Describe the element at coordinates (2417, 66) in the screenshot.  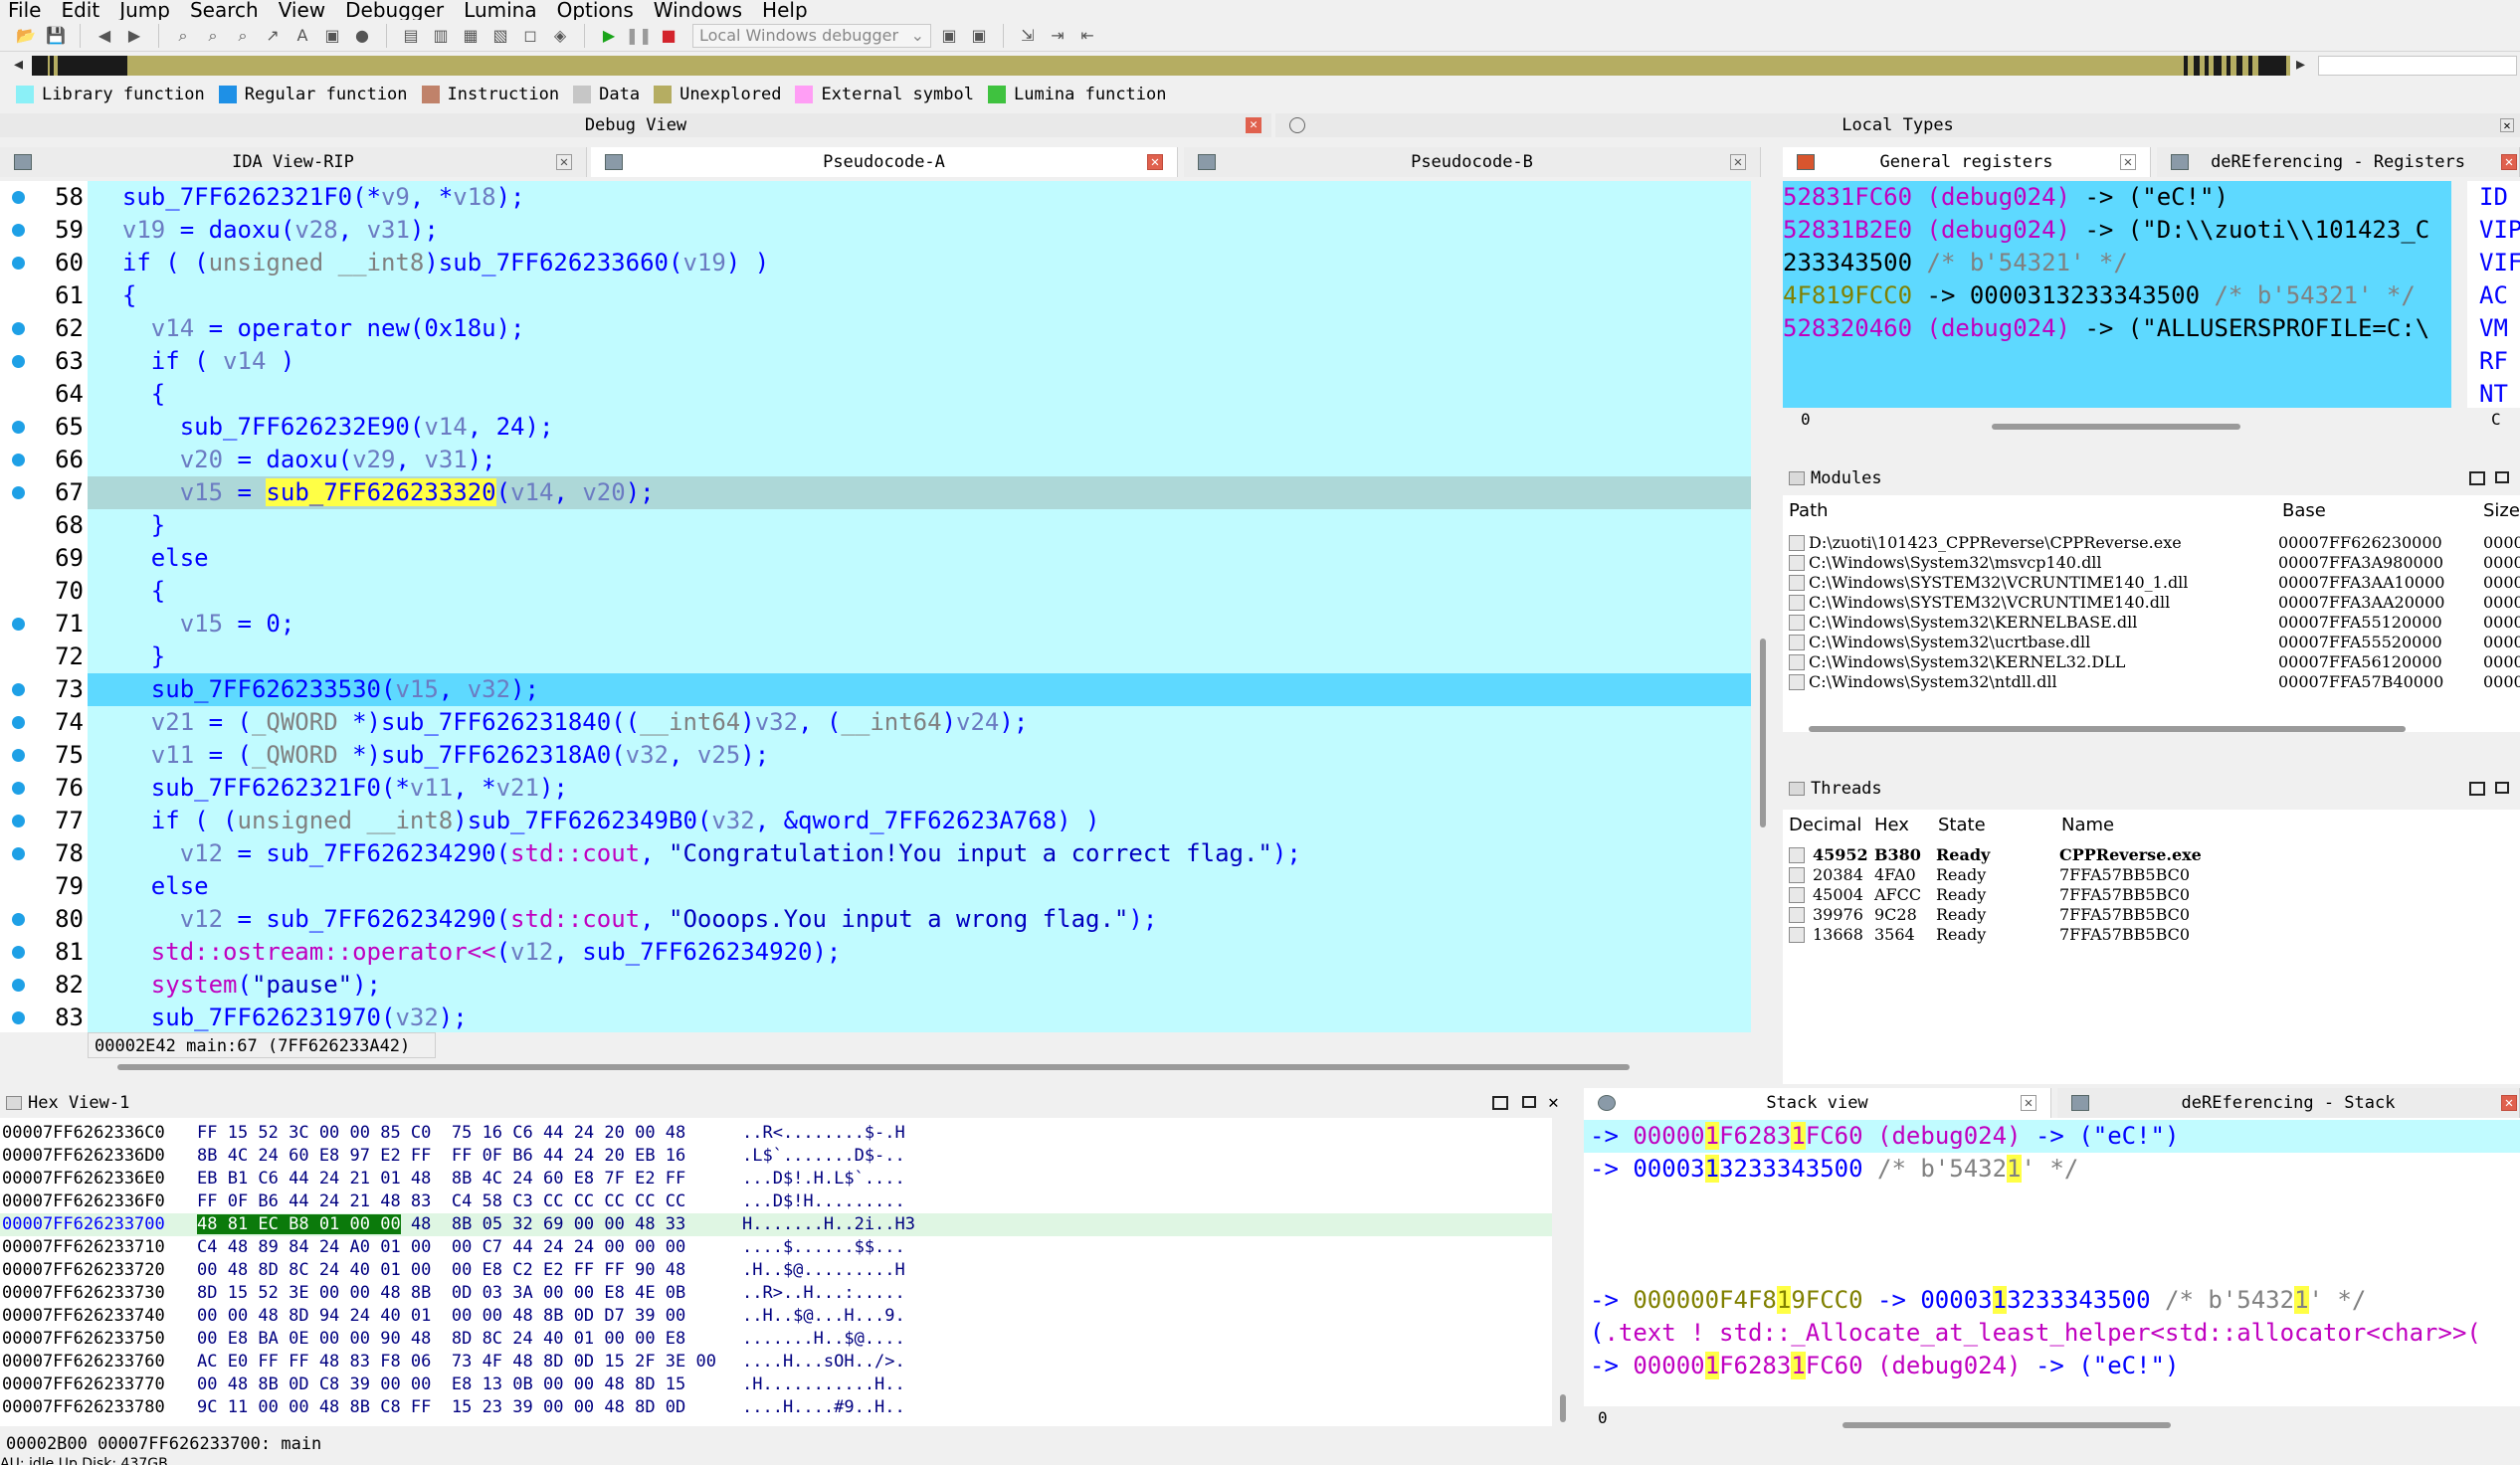
I see `navigation-band-input` at that location.